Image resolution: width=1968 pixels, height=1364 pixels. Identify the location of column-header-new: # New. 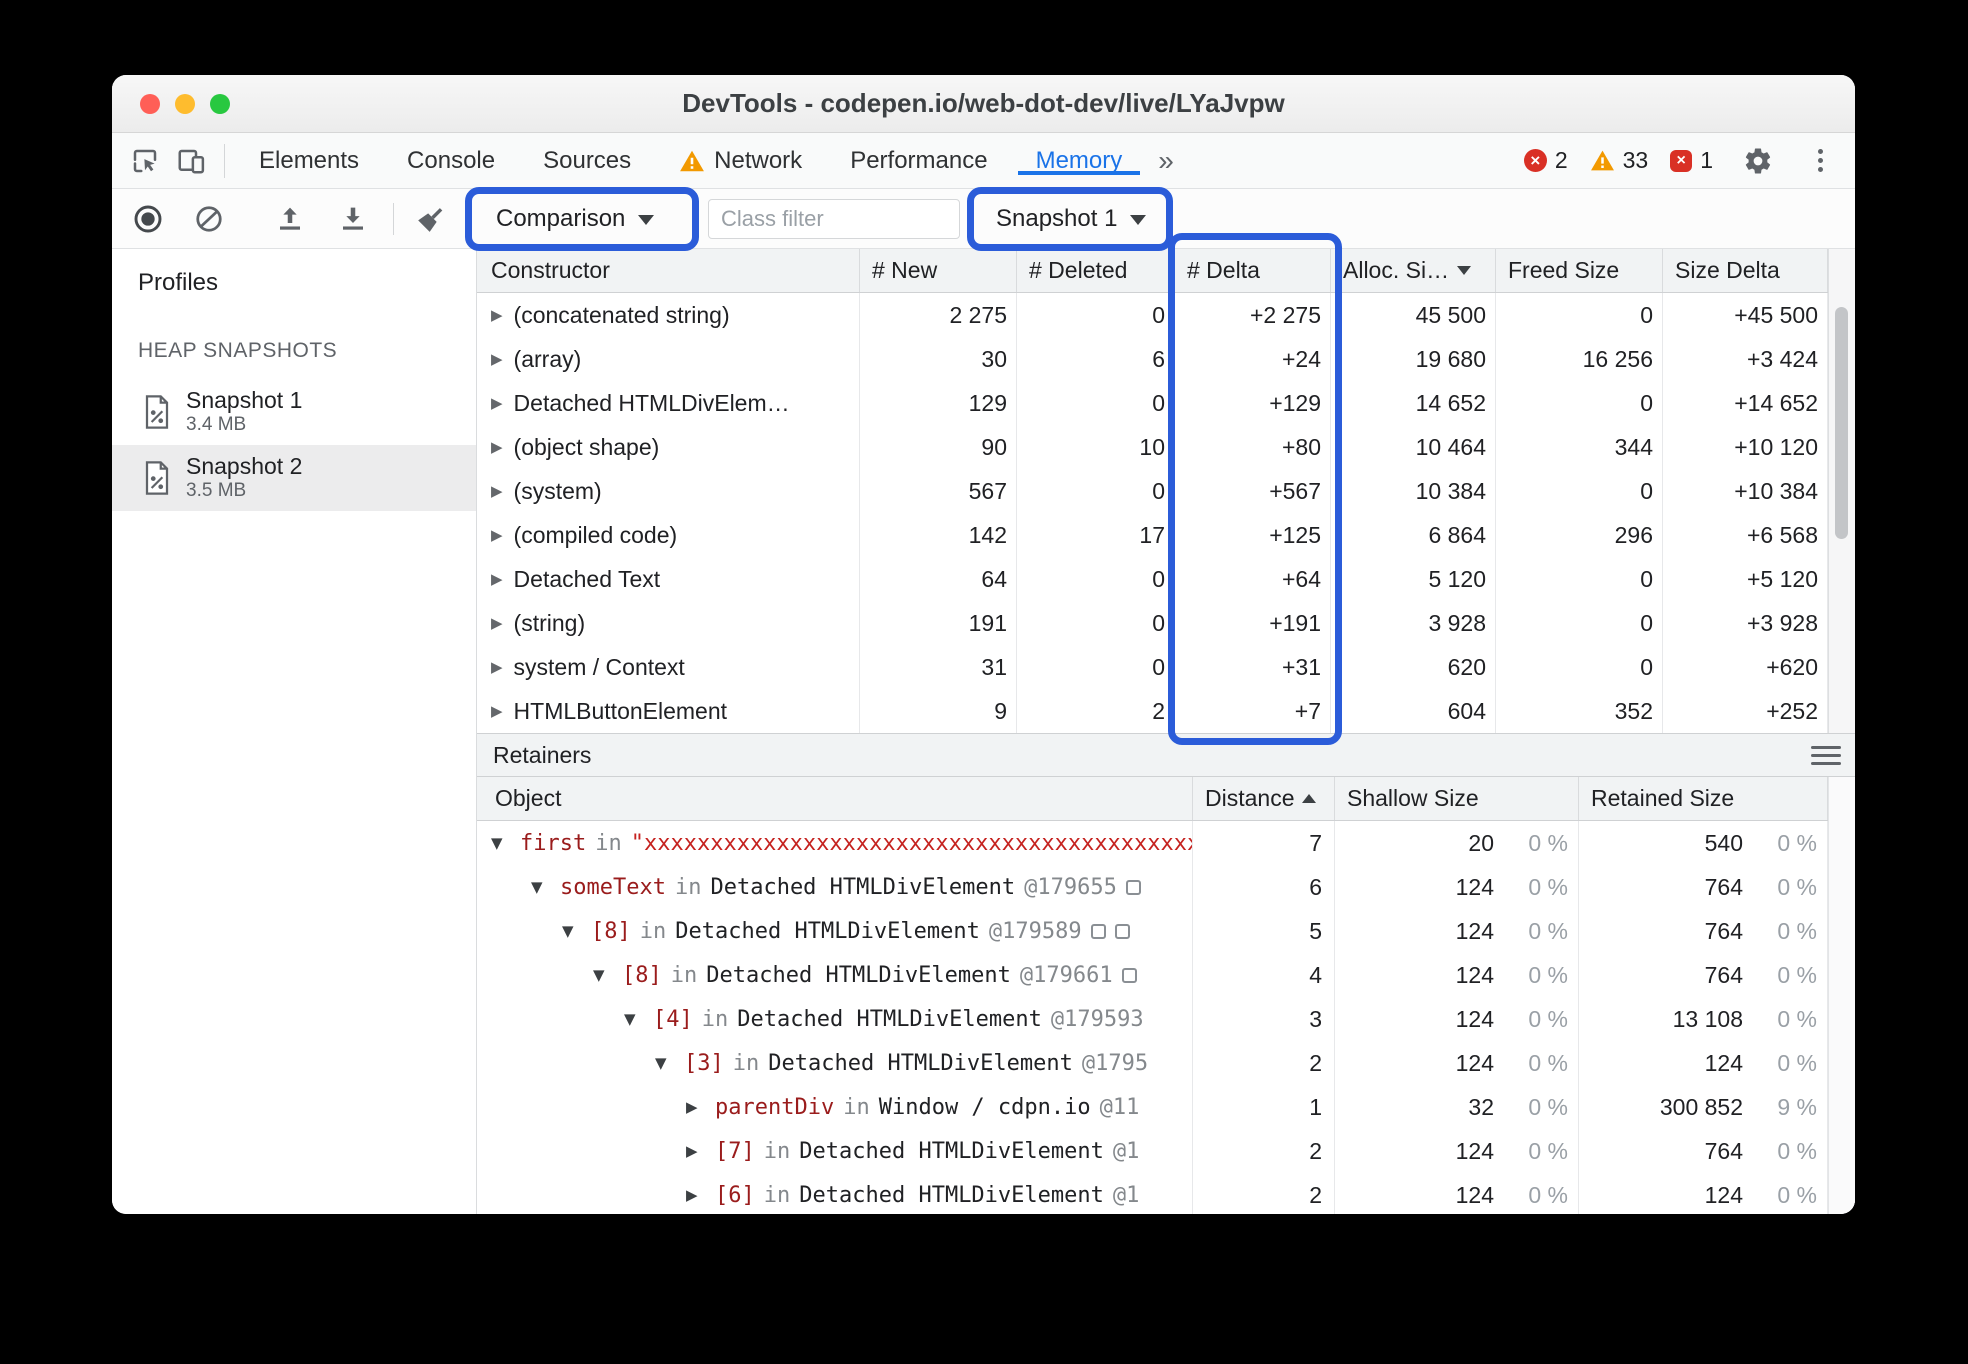
(938, 270).